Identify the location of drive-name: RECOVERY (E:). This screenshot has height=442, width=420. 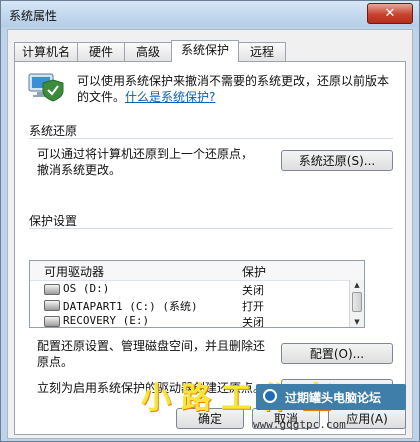
(106, 320).